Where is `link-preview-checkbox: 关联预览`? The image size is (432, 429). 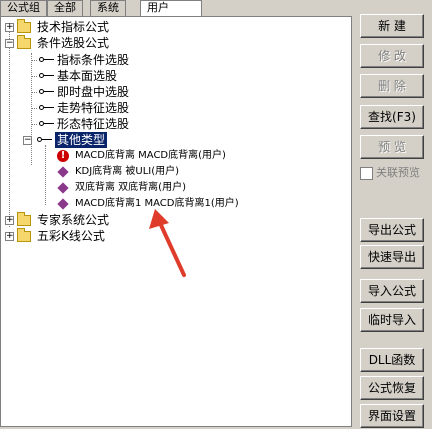 link-preview-checkbox: 关联预览 is located at coordinates (390, 173).